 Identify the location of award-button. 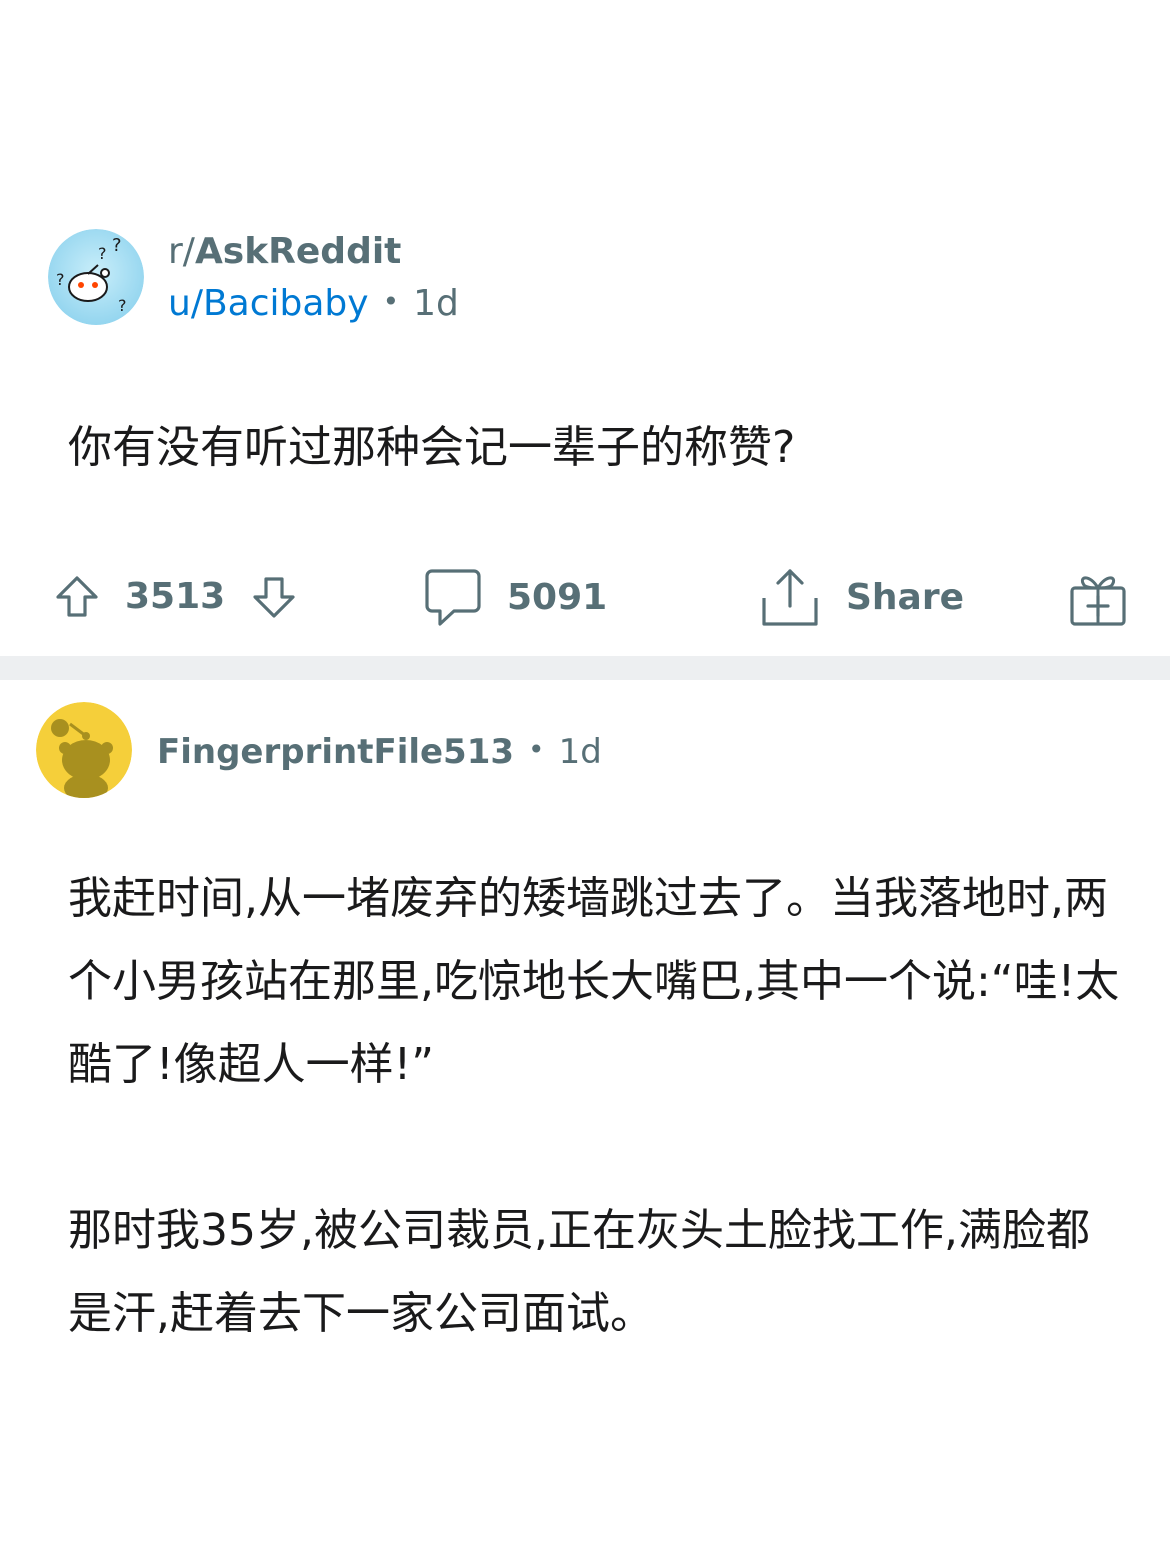
(1098, 598).